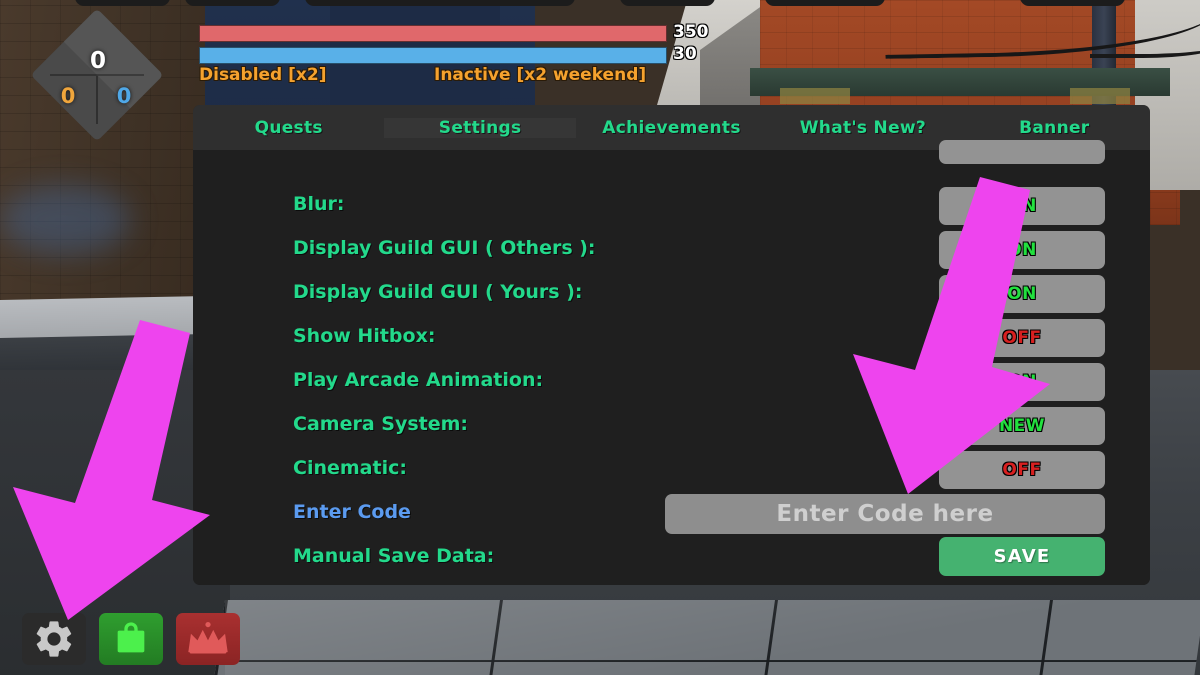 The width and height of the screenshot is (1200, 675). What do you see at coordinates (98, 75) in the screenshot?
I see `player-stats-diamond: 0 0 0` at bounding box center [98, 75].